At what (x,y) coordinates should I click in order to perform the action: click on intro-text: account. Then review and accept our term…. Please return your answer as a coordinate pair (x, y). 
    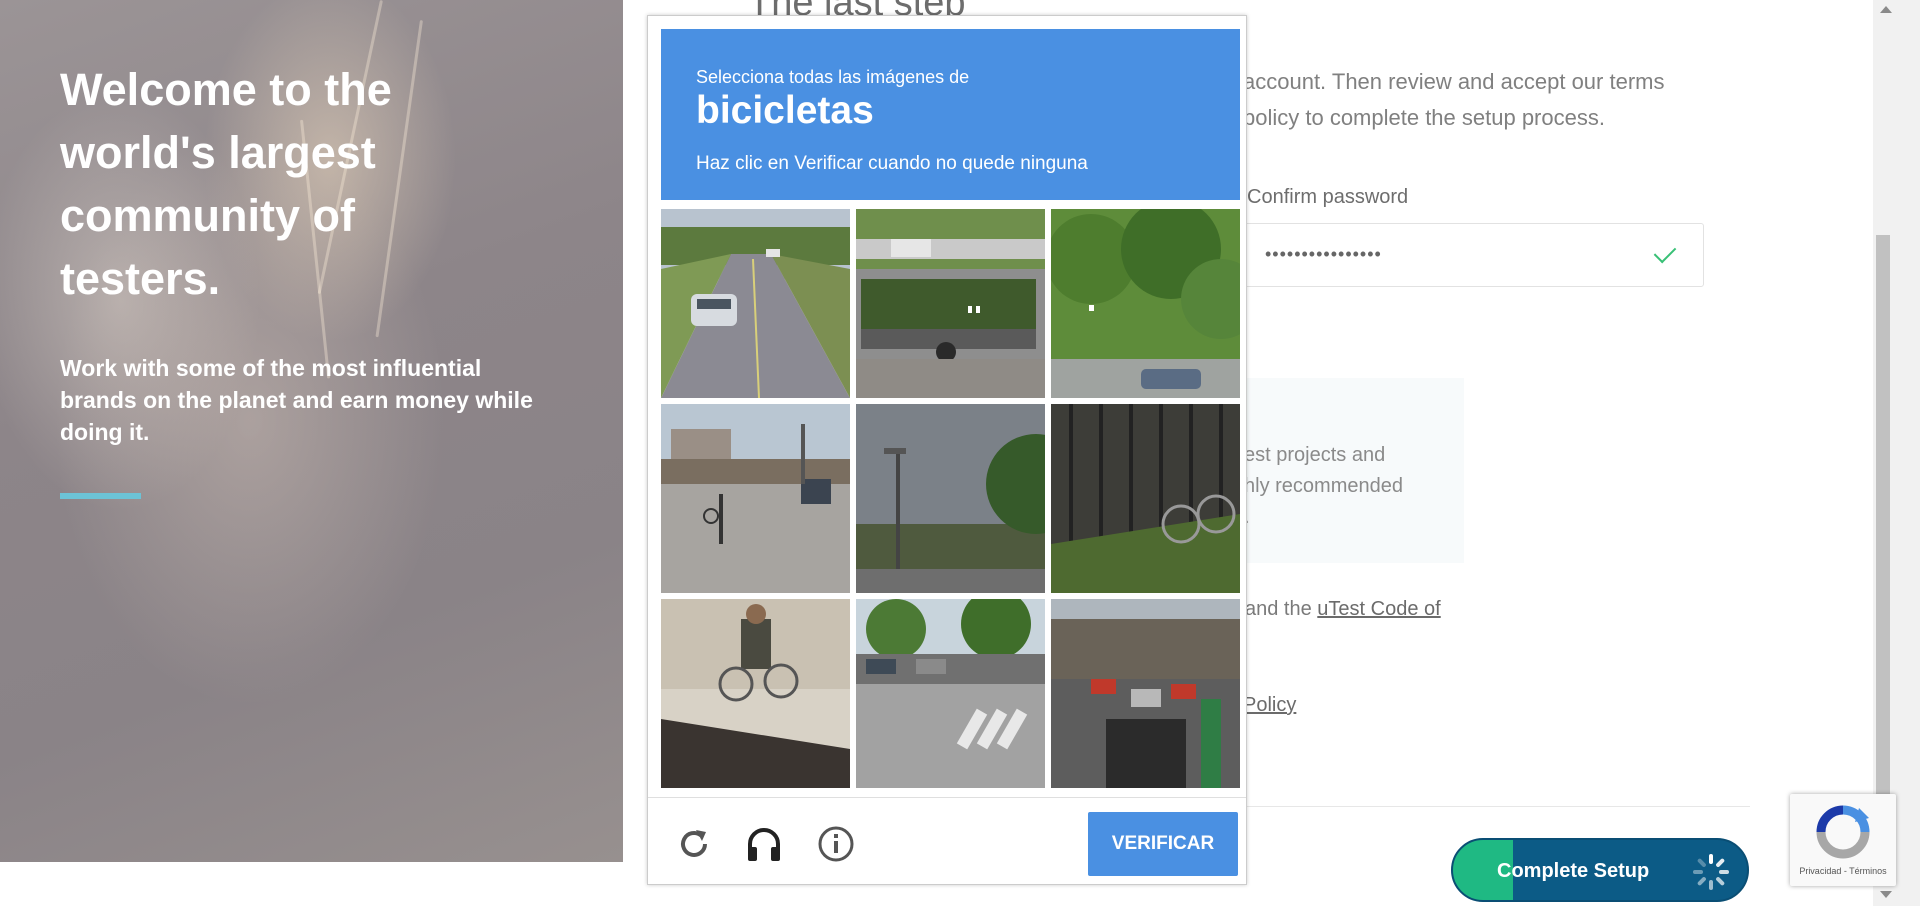
    Looking at the image, I should click on (1581, 100).